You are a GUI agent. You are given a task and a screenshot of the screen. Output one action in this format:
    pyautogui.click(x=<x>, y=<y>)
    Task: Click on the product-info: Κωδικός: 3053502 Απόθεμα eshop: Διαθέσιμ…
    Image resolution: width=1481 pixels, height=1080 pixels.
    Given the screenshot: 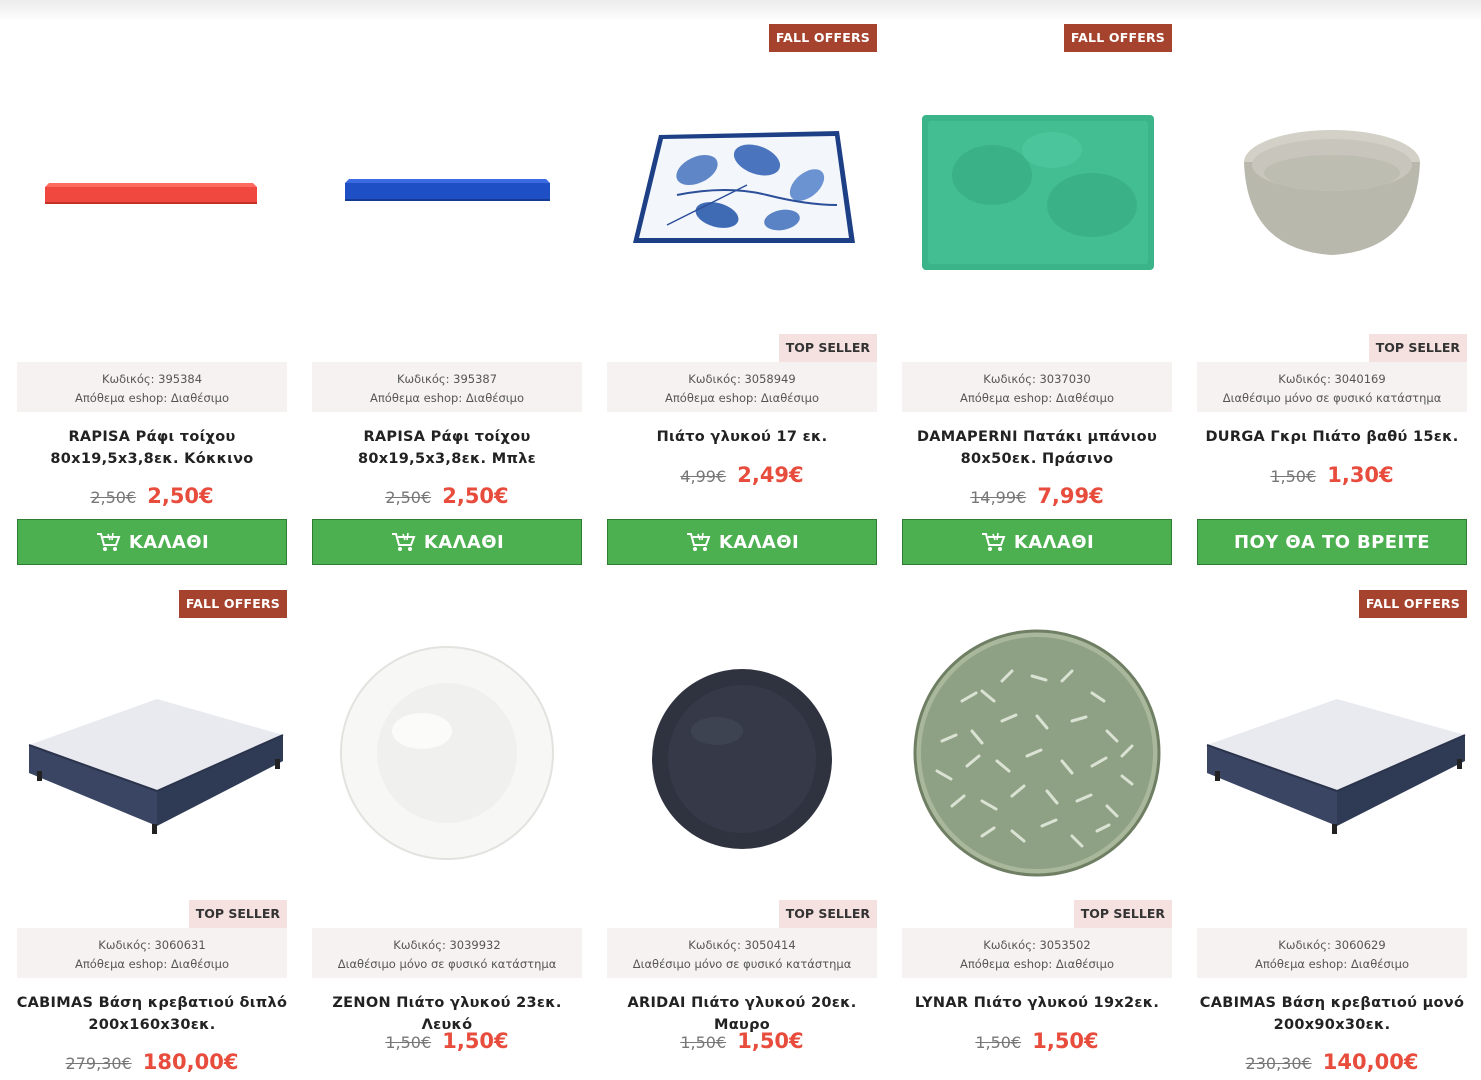 What is the action you would take?
    pyautogui.click(x=1037, y=953)
    